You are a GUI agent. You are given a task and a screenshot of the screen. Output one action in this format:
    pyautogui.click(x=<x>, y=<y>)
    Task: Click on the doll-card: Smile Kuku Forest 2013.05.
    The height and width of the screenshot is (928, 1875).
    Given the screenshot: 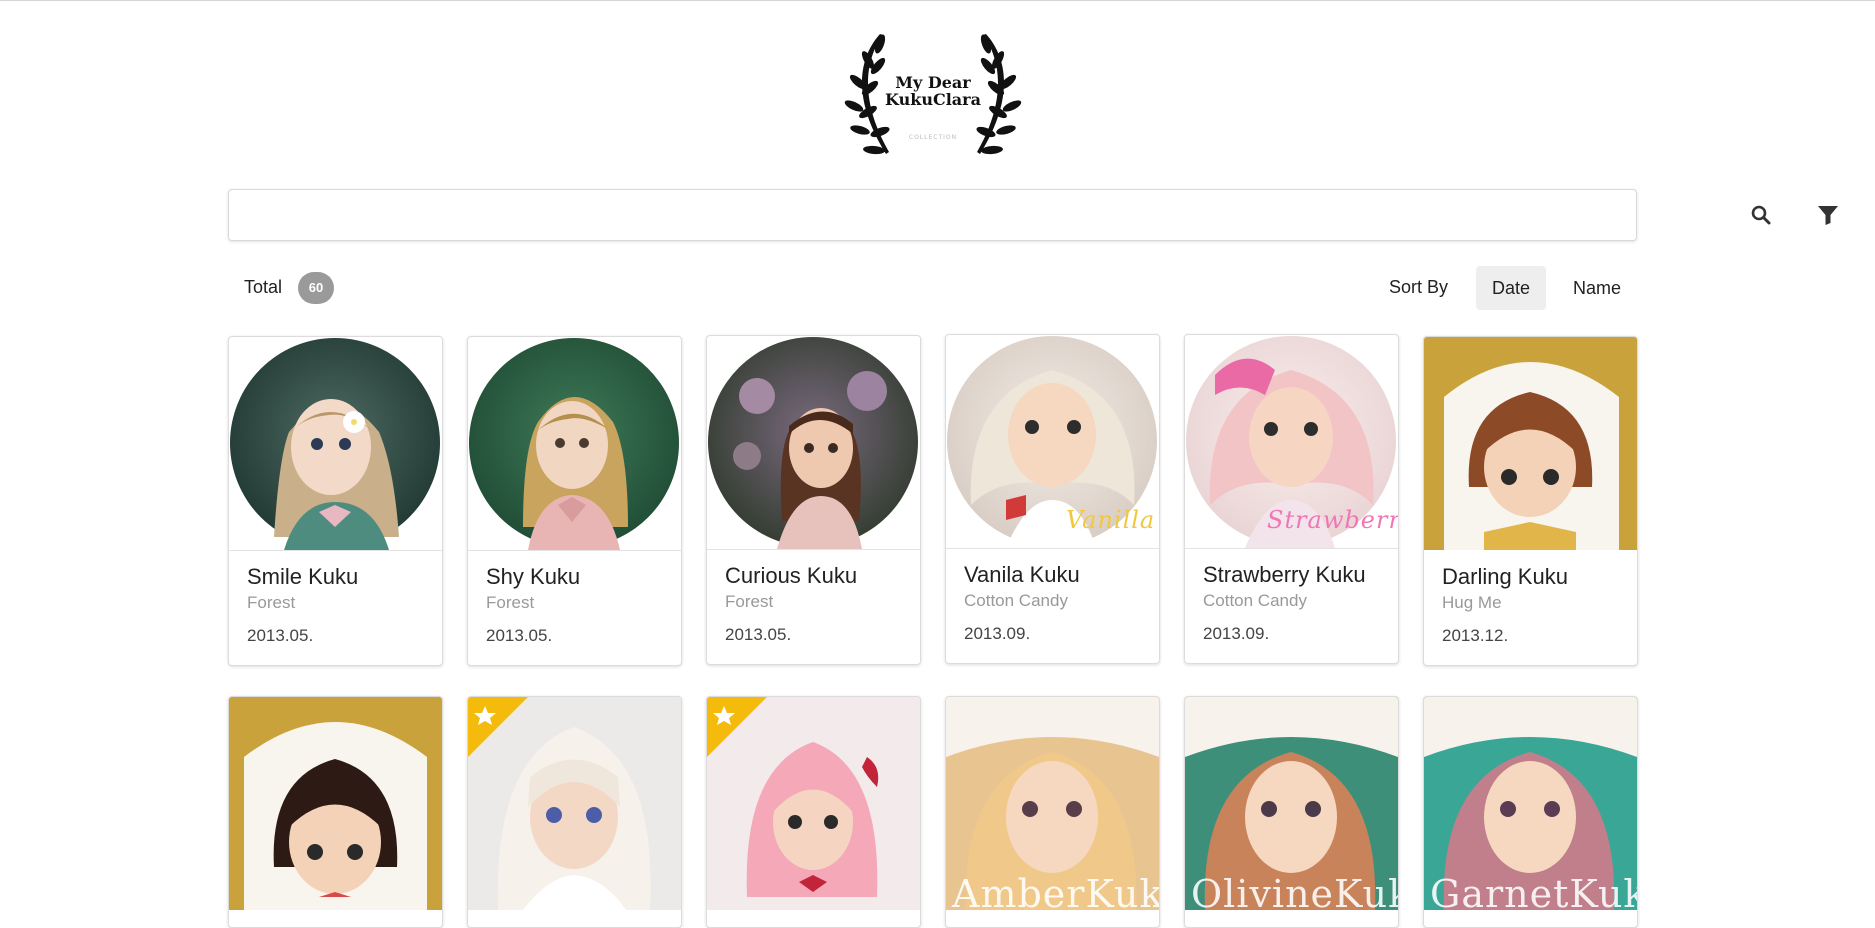 What is the action you would take?
    pyautogui.click(x=335, y=501)
    